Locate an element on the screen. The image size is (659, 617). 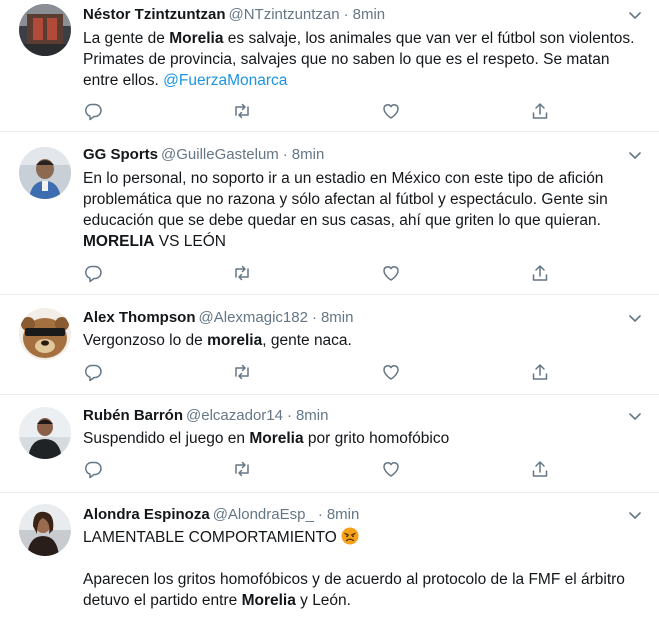
tweet-header: GG Sports @GuilleGastelum · 8min is located at coordinates (351, 155).